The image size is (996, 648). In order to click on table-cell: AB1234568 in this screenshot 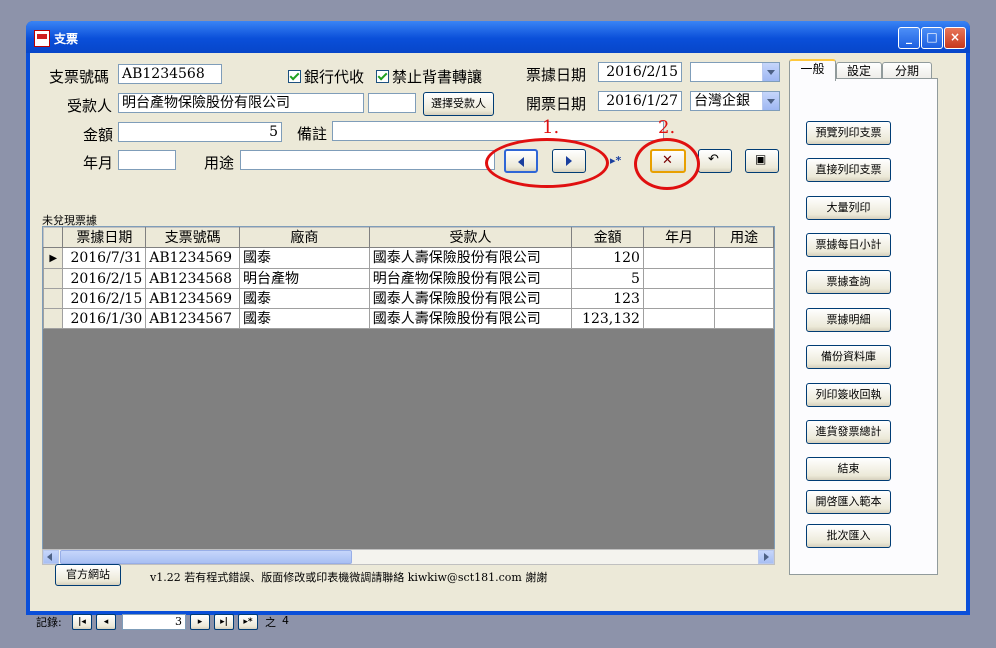, I will do `click(193, 278)`.